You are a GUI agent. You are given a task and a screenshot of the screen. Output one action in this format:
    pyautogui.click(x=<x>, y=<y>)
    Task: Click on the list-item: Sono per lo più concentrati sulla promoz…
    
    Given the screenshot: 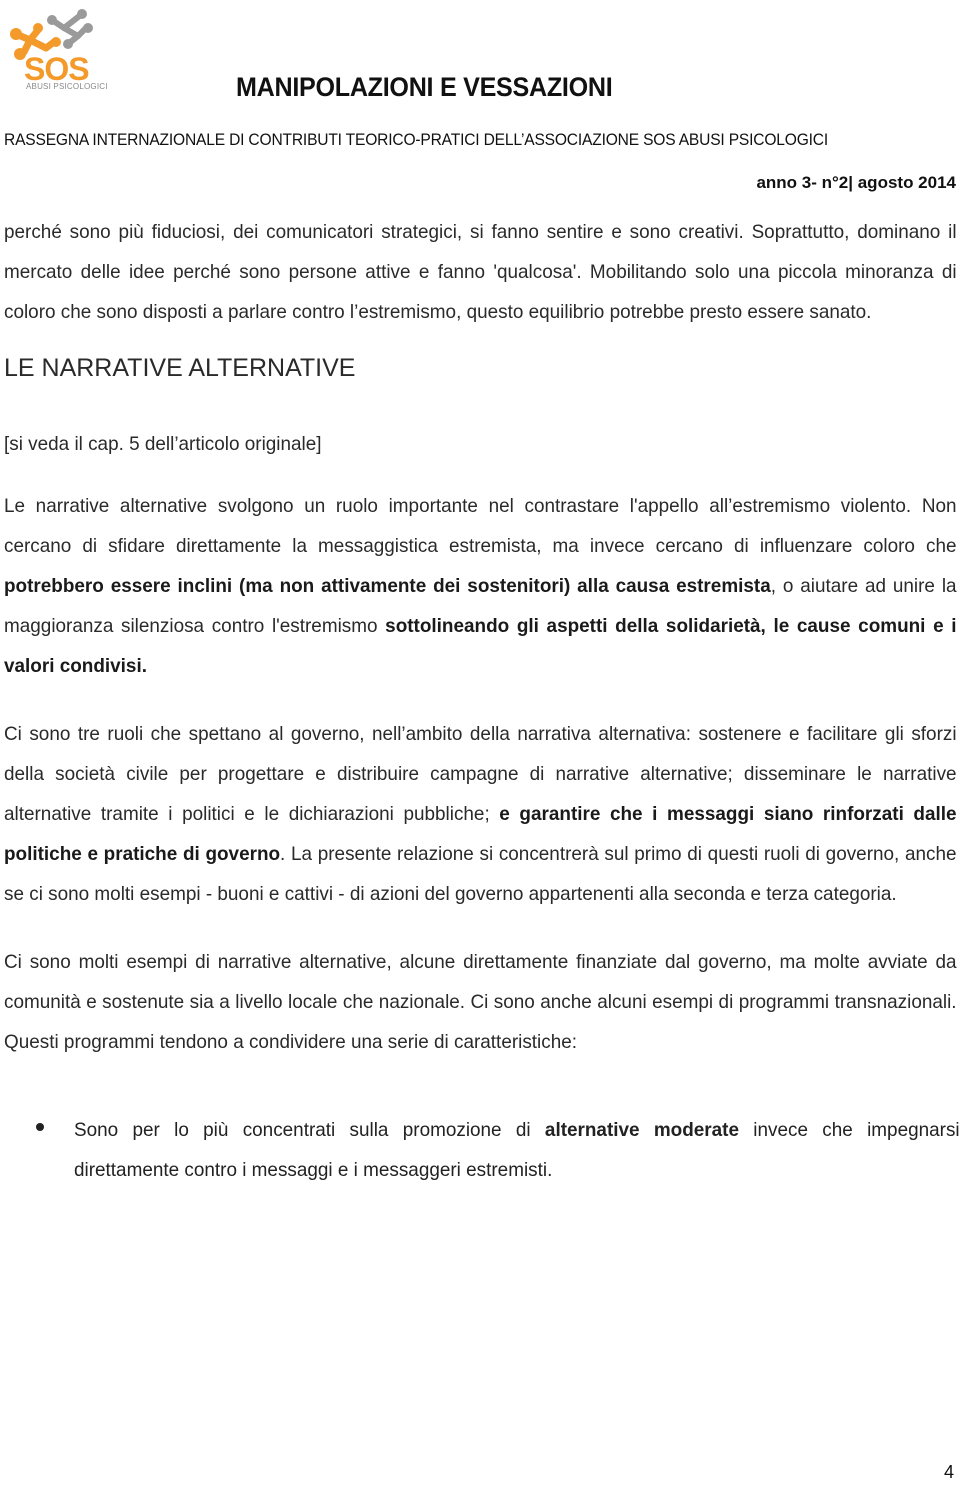 What is the action you would take?
    pyautogui.click(x=482, y=1150)
    